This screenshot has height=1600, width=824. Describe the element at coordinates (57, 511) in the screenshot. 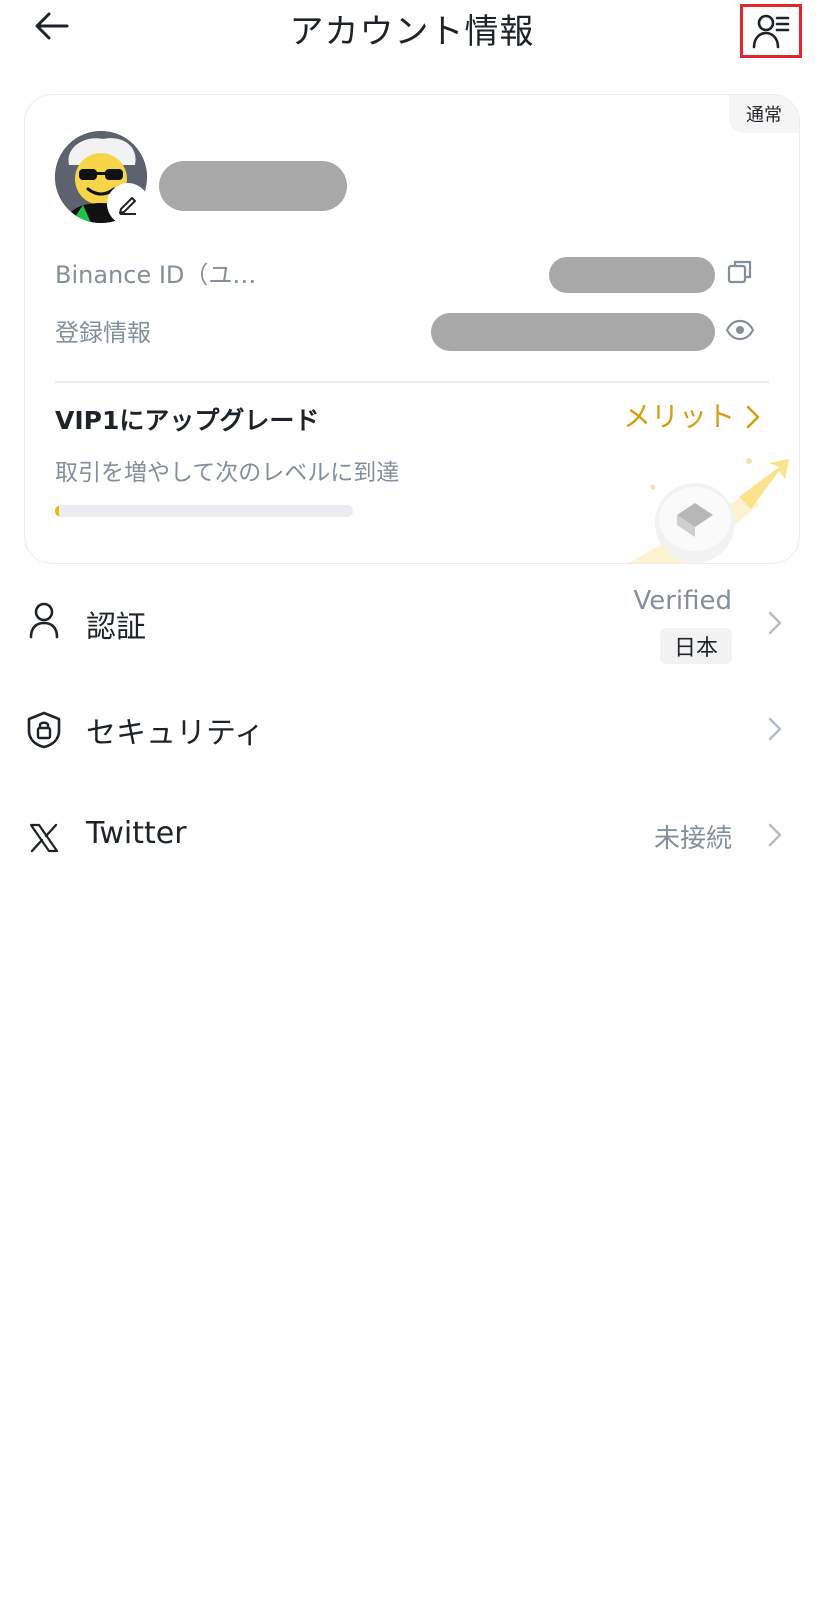

I see `vip-progress-fill` at that location.